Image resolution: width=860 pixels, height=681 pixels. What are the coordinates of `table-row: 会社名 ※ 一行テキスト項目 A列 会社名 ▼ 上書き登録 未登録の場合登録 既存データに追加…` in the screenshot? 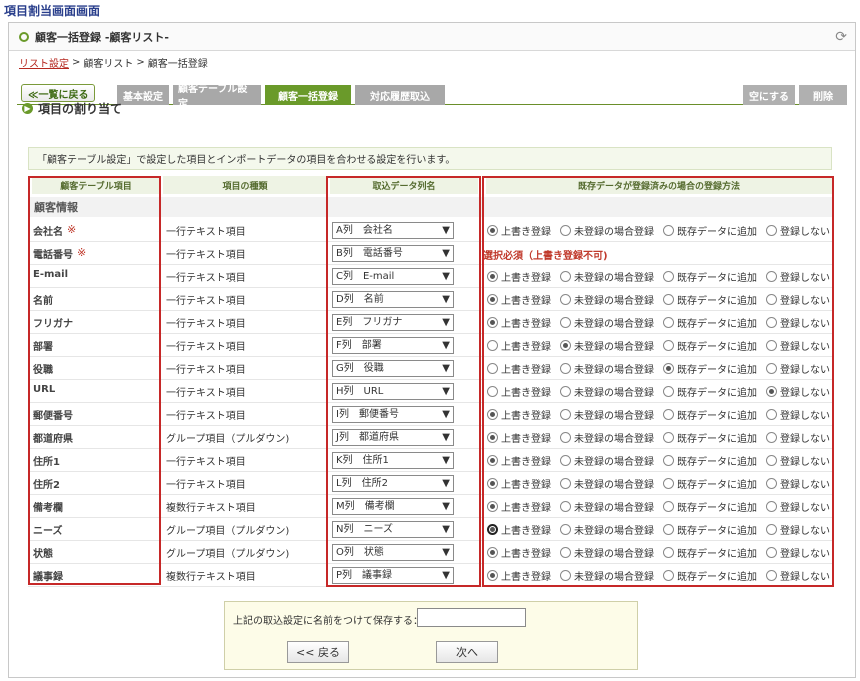 It's located at (430, 230).